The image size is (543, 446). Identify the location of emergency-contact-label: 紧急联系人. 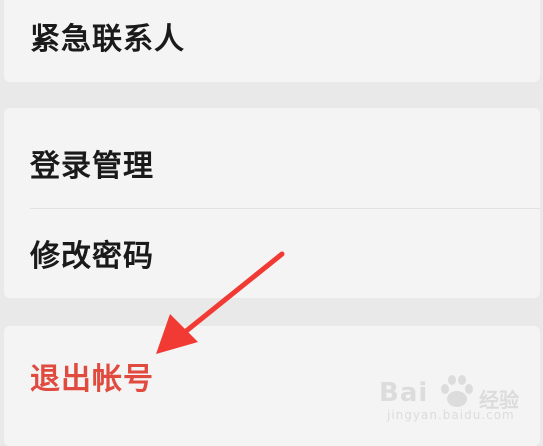
(107, 39).